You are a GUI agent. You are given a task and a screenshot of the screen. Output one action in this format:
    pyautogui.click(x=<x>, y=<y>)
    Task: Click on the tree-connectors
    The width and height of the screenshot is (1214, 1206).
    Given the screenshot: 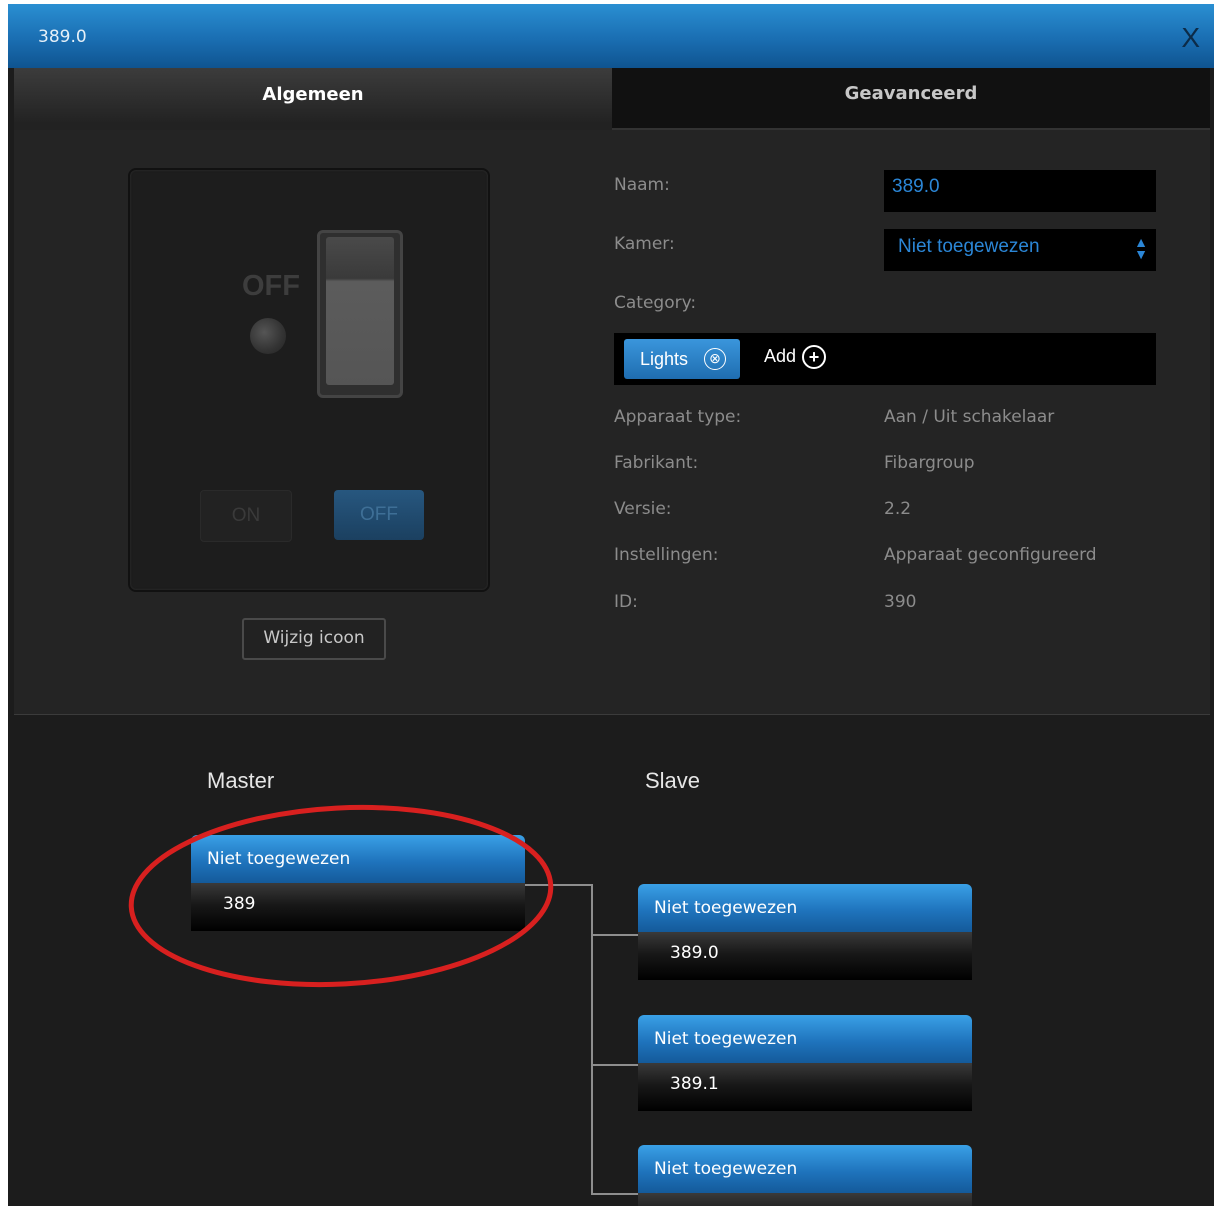 What is the action you would take?
    pyautogui.click(x=581, y=1039)
    